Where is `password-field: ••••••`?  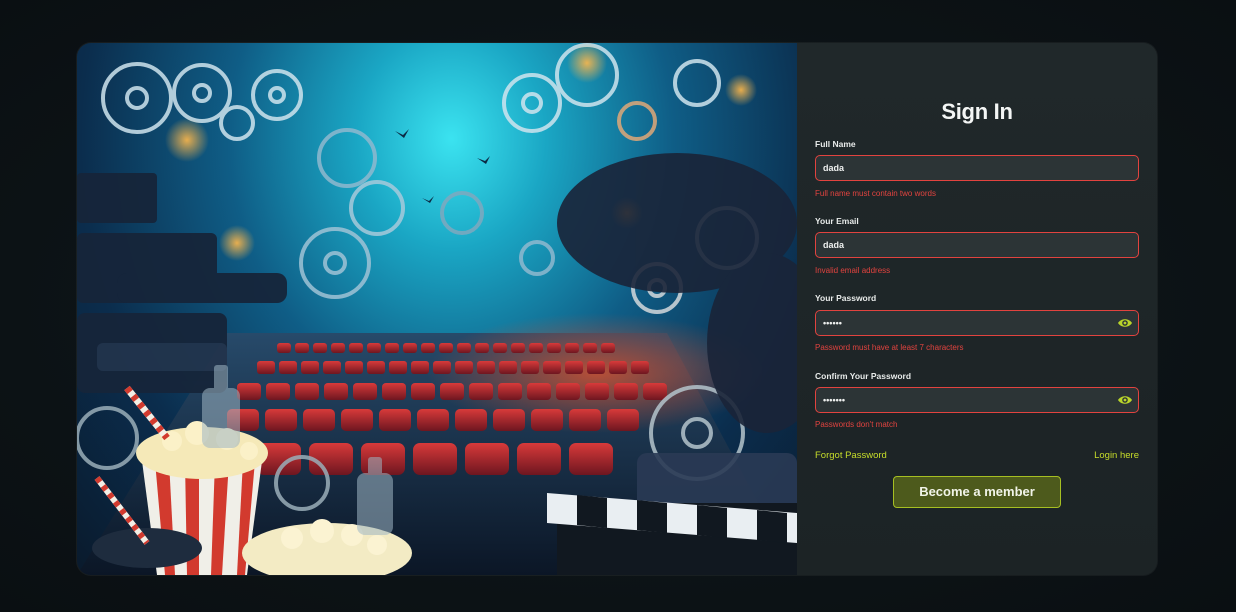 password-field: •••••• is located at coordinates (977, 323).